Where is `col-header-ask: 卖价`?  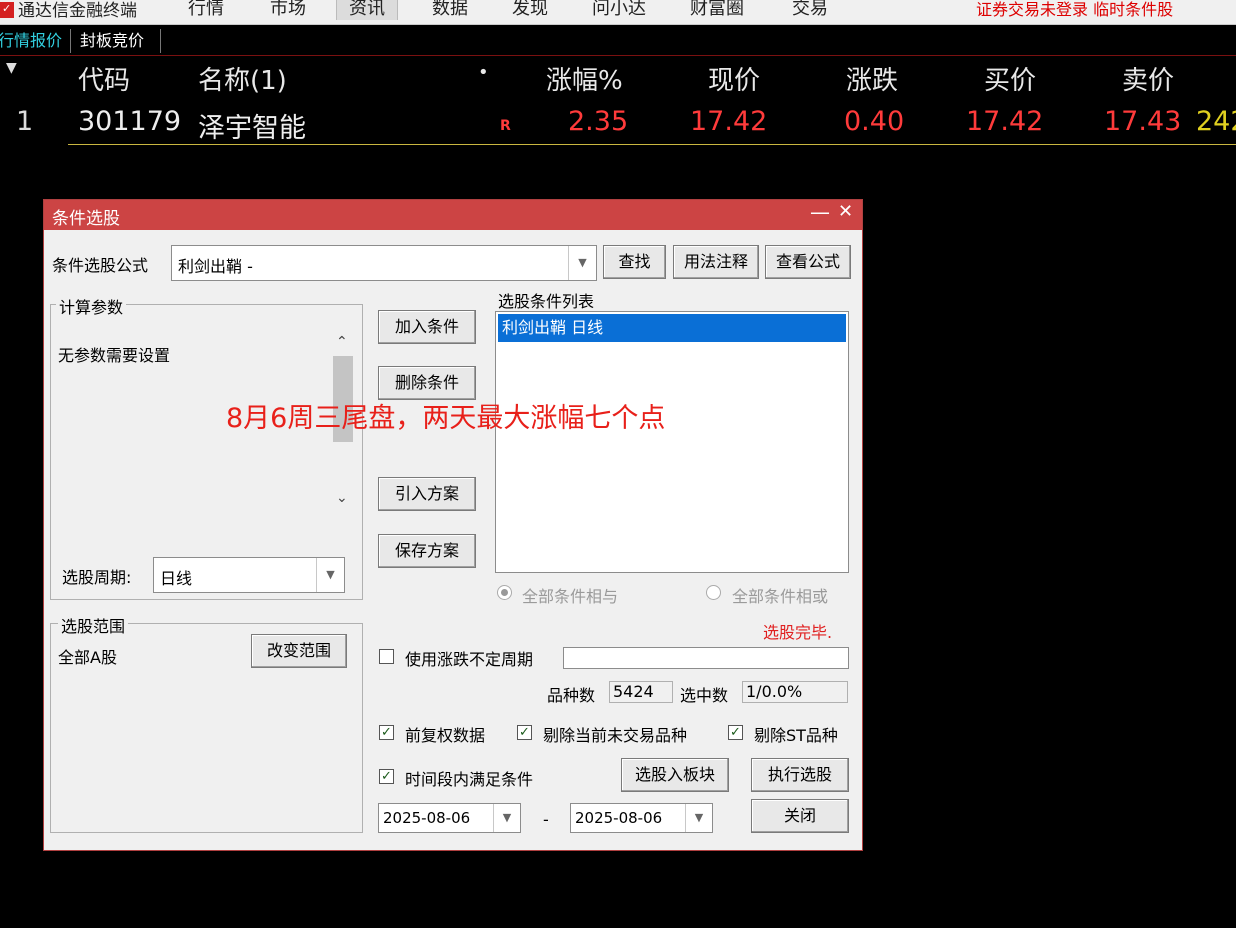
col-header-ask: 卖价 is located at coordinates (1148, 78).